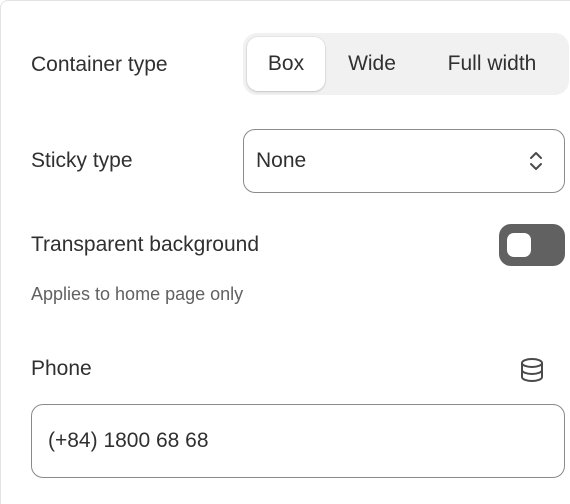  What do you see at coordinates (532, 245) in the screenshot?
I see `transparent-background-toggle` at bounding box center [532, 245].